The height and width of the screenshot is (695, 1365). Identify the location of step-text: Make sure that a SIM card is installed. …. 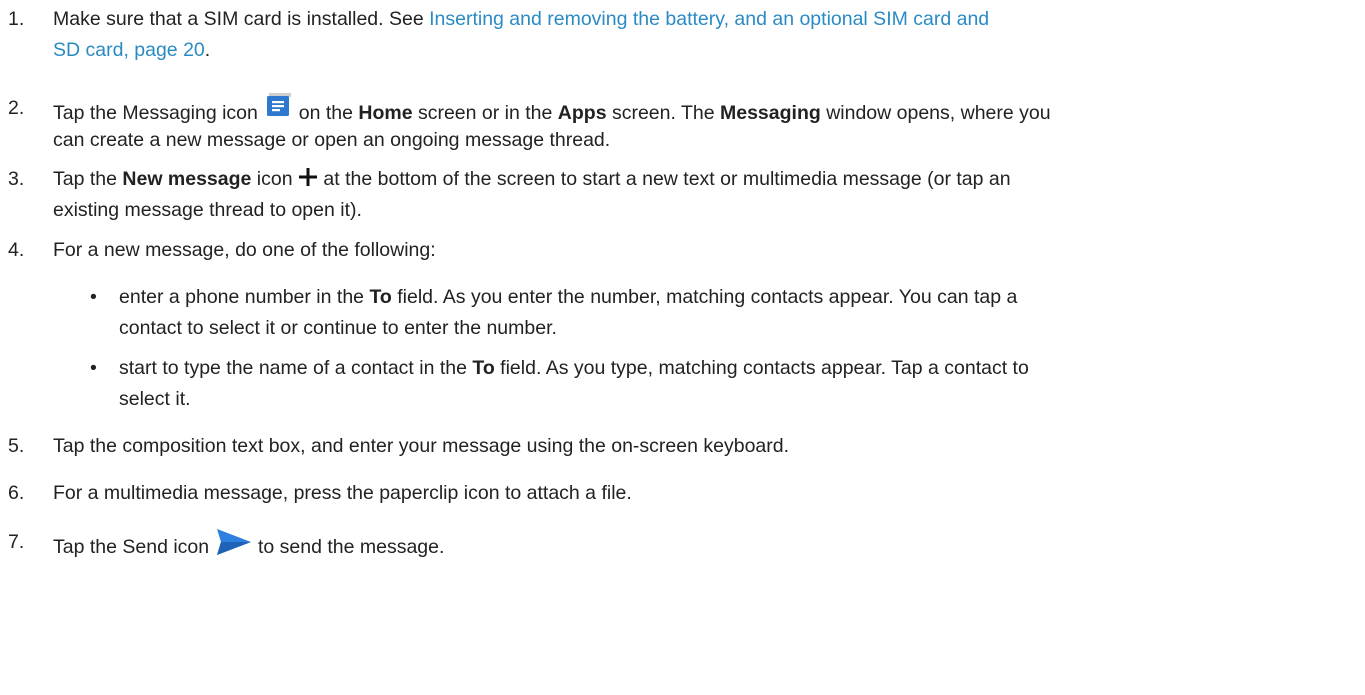
(521, 19).